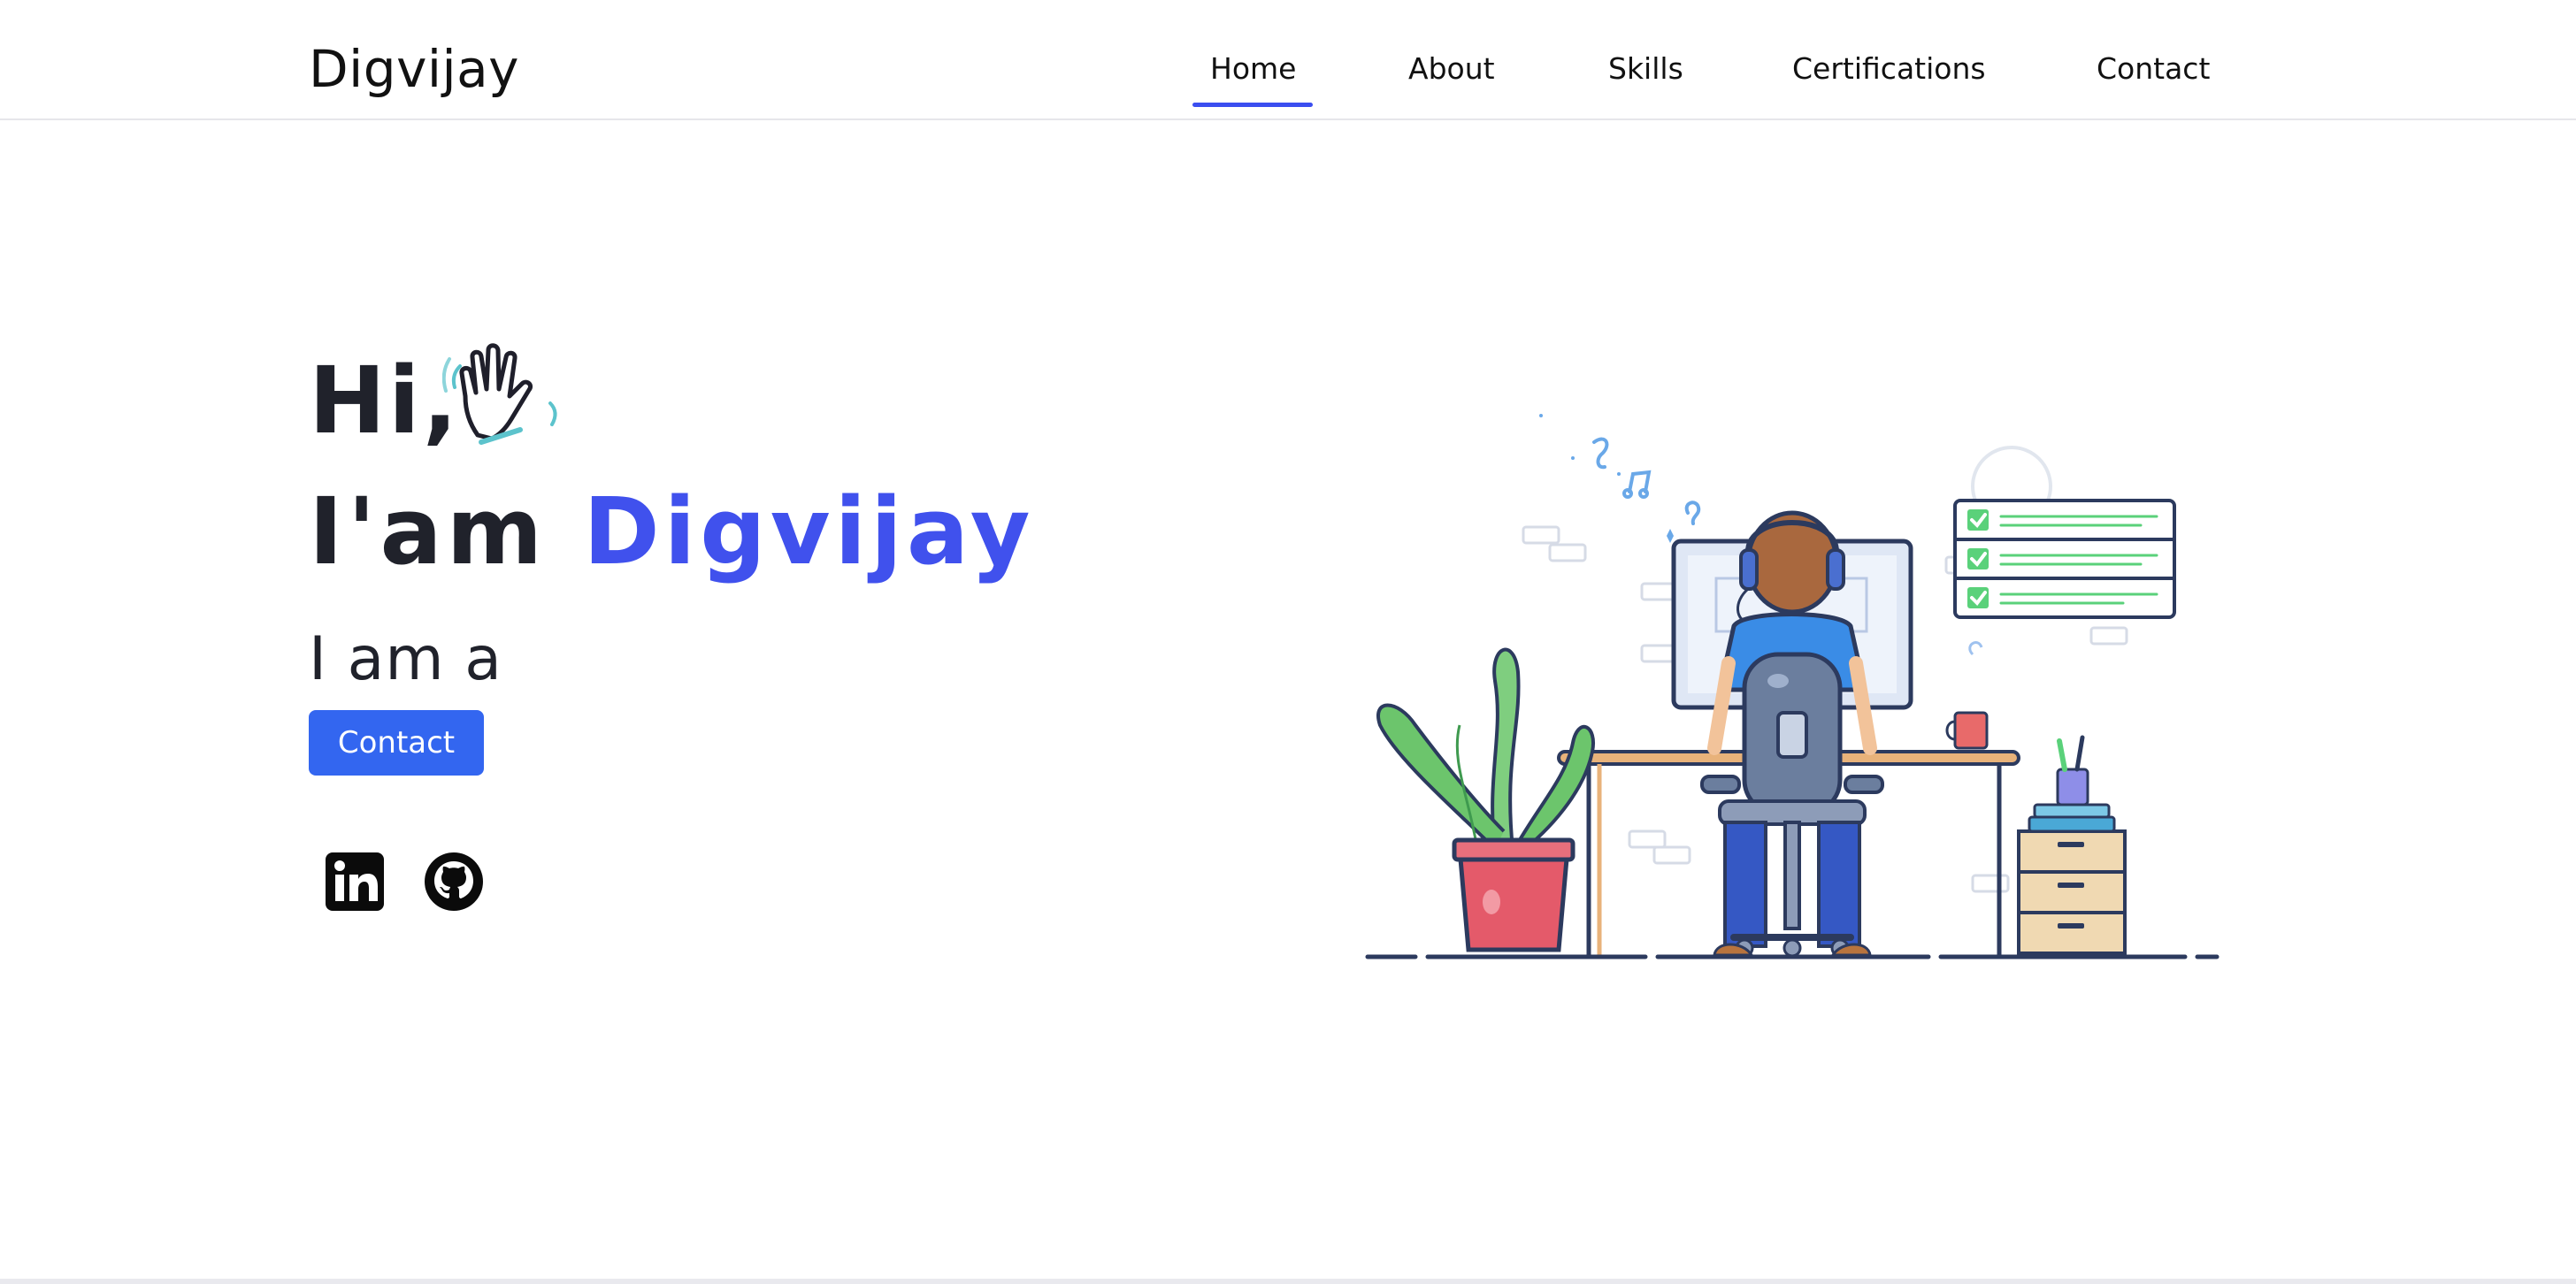 This screenshot has width=2576, height=1284. I want to click on active-nav-indicator, so click(1252, 105).